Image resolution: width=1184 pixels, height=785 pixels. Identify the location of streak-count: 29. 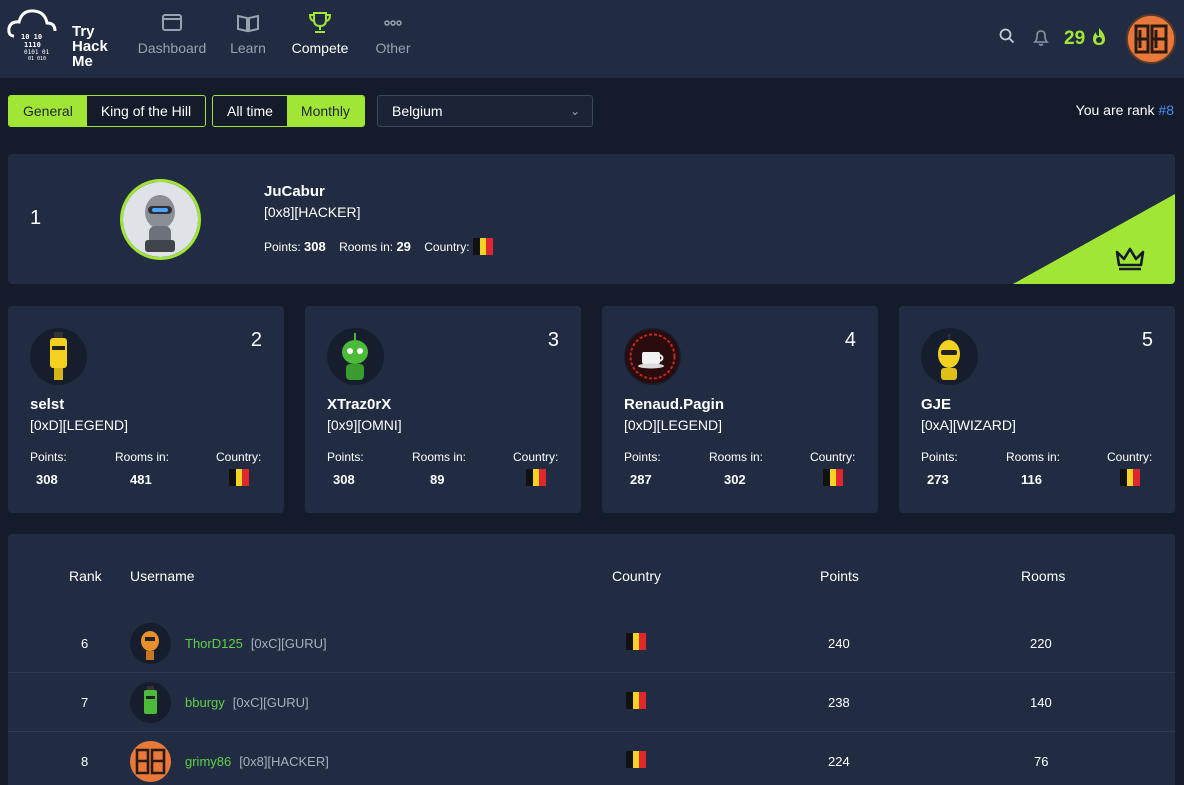
(1086, 38).